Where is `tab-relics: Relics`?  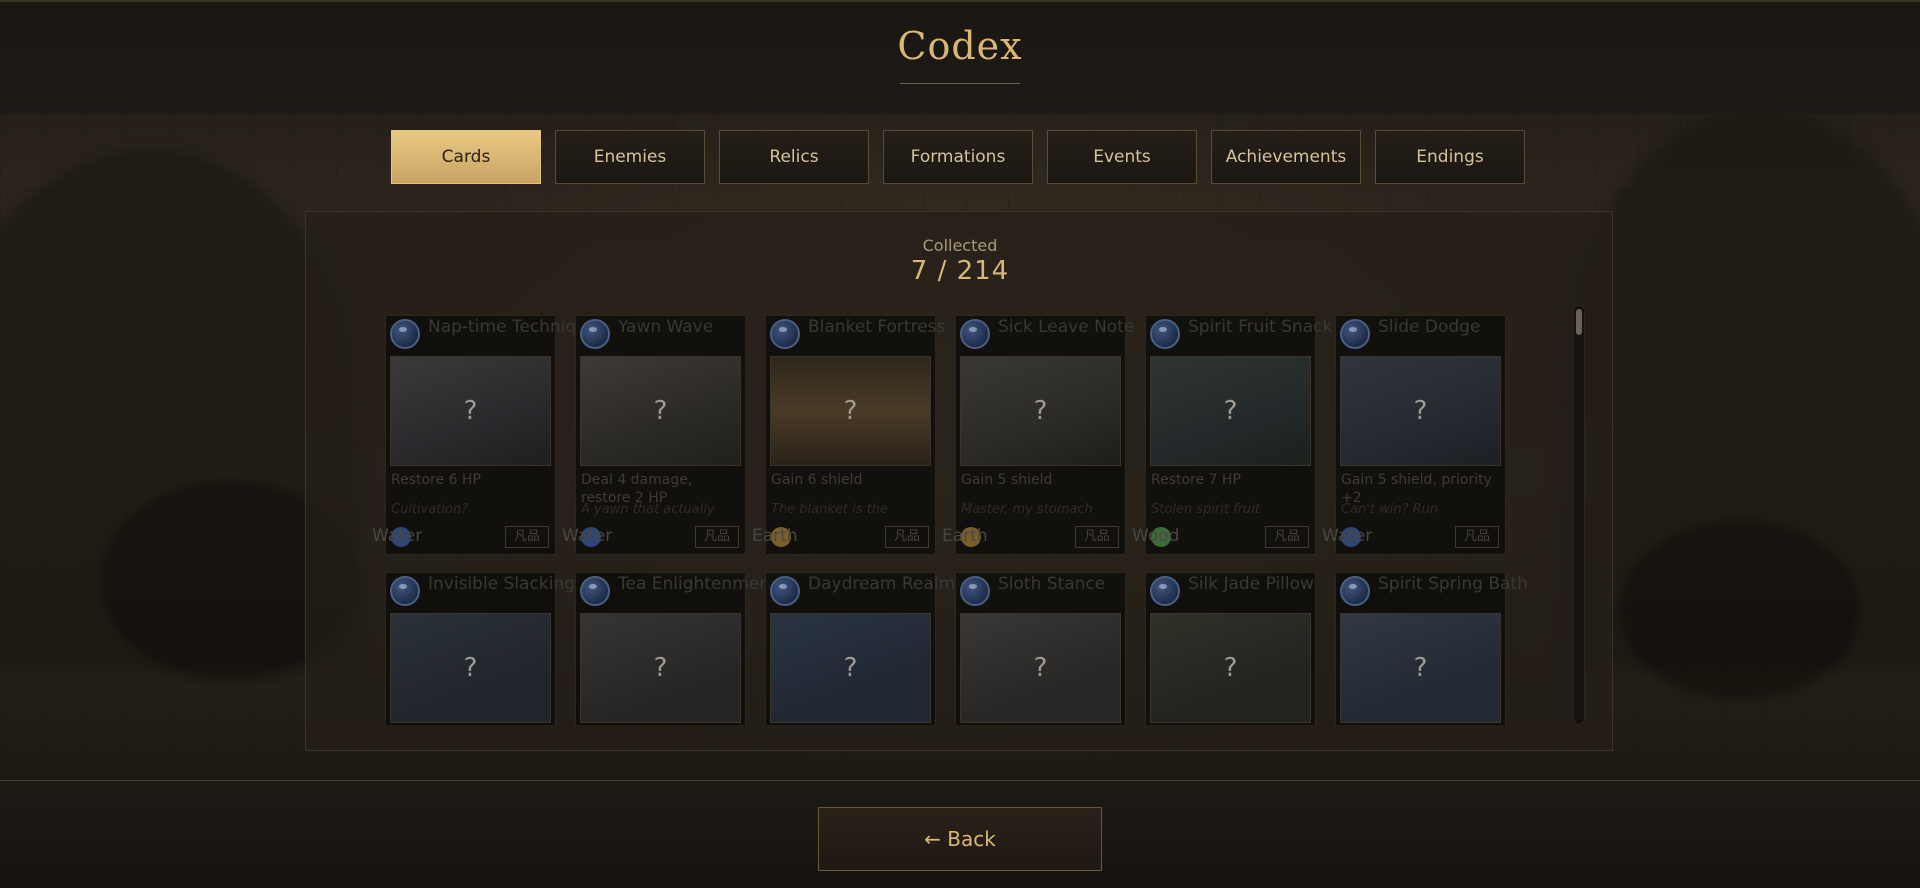
tab-relics: Relics is located at coordinates (794, 157).